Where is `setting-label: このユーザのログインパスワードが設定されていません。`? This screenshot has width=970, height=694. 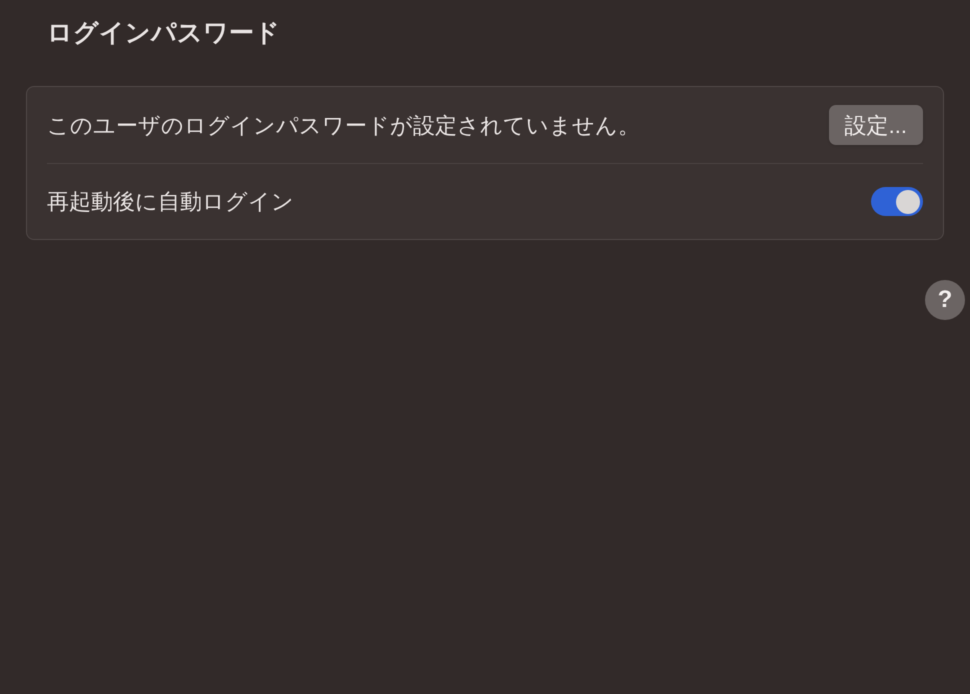 setting-label: このユーザのログインパスワードが設定されていません。 is located at coordinates (343, 126).